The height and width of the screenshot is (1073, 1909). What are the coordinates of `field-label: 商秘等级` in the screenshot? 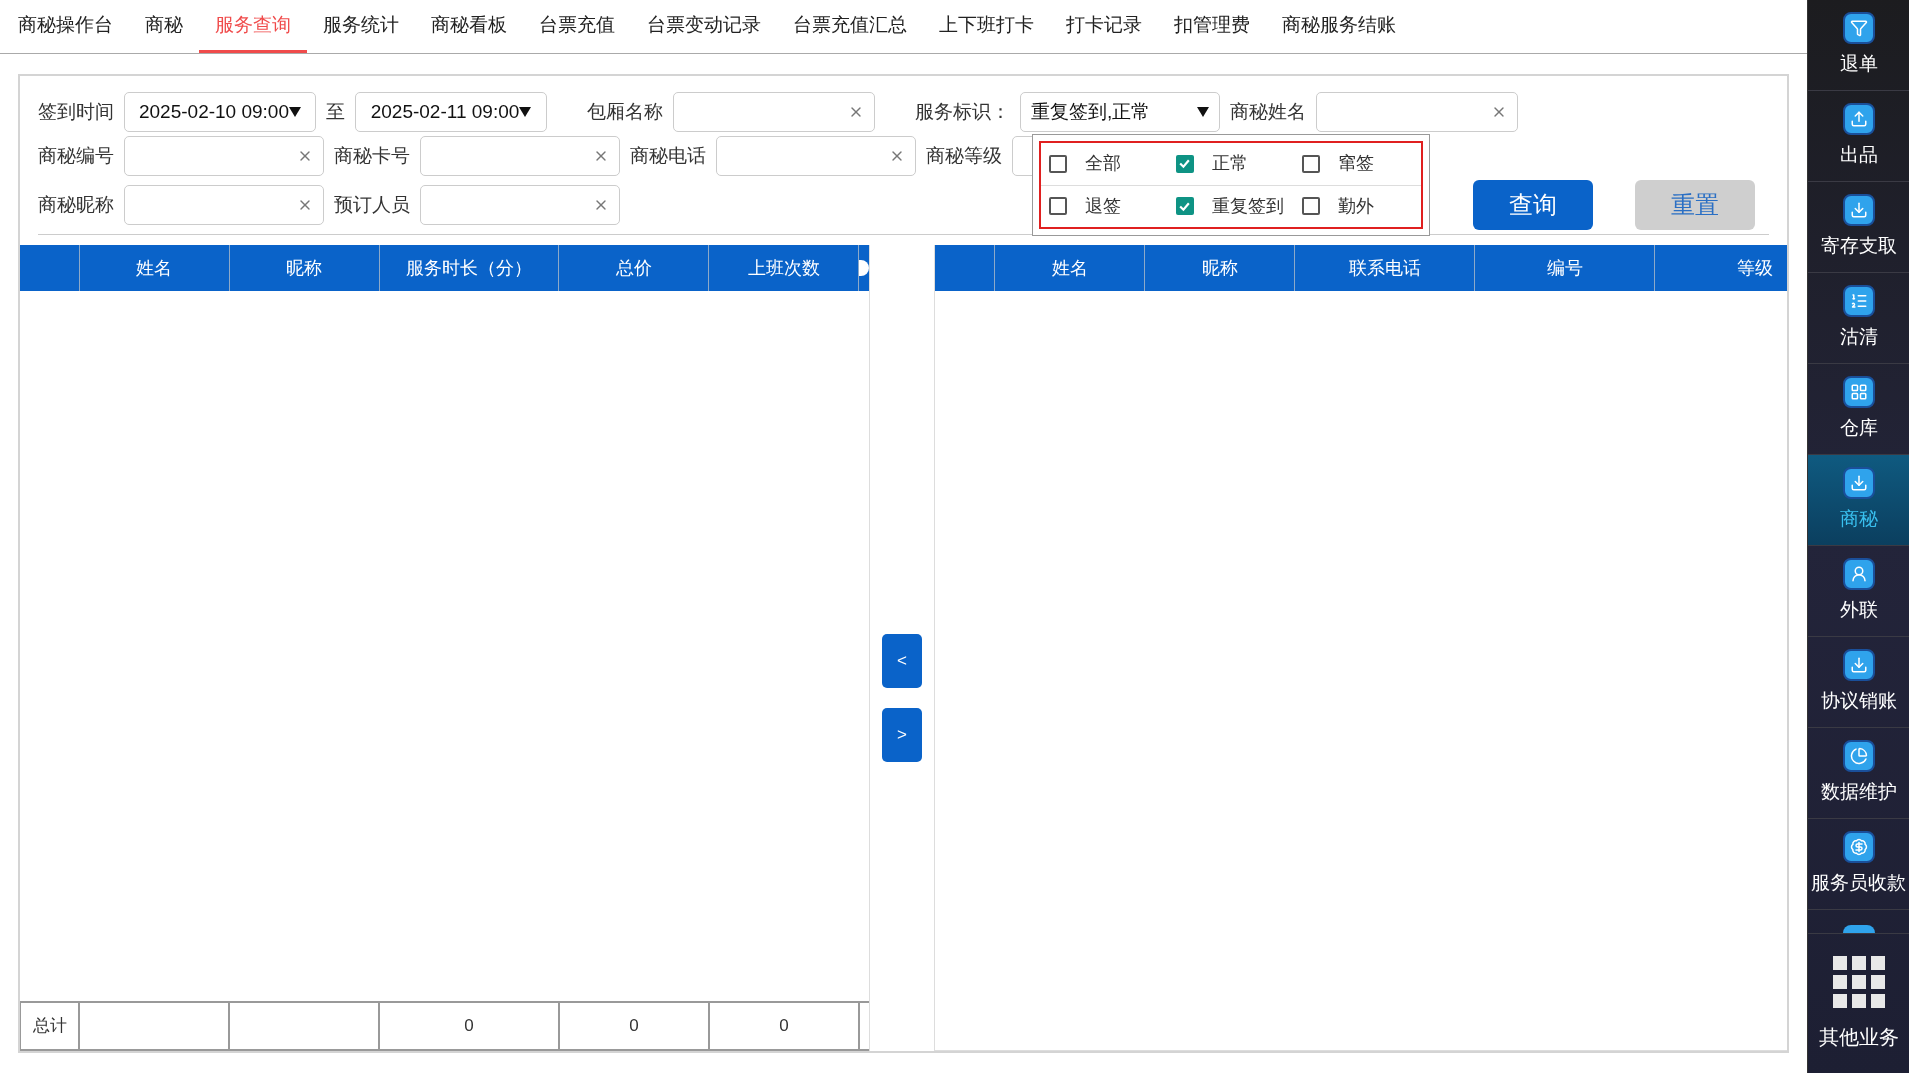 It's located at (964, 155).